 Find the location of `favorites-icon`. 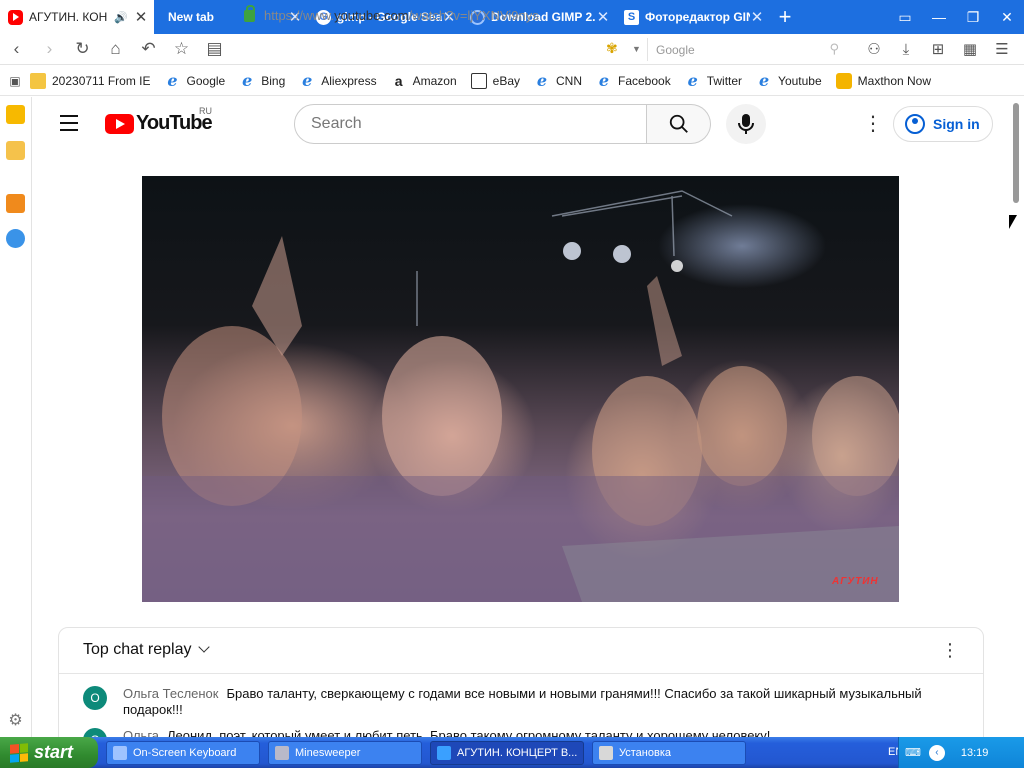

favorites-icon is located at coordinates (15, 114).